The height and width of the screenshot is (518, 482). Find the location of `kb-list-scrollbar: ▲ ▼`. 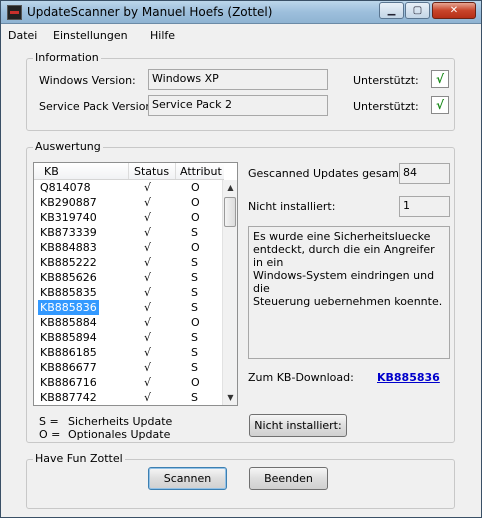

kb-list-scrollbar: ▲ ▼ is located at coordinates (229, 292).